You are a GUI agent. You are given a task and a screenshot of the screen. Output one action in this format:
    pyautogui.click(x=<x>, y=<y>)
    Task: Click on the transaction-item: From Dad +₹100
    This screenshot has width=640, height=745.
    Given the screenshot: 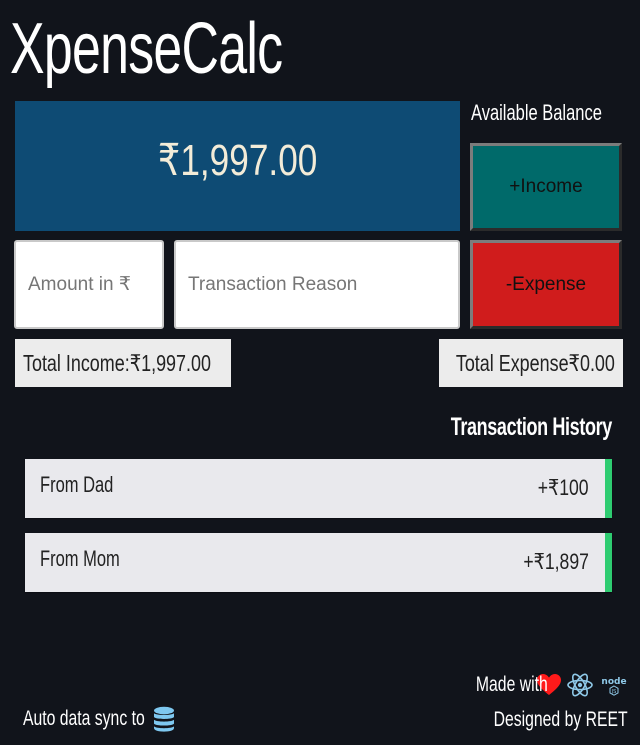 What is the action you would take?
    pyautogui.click(x=318, y=488)
    